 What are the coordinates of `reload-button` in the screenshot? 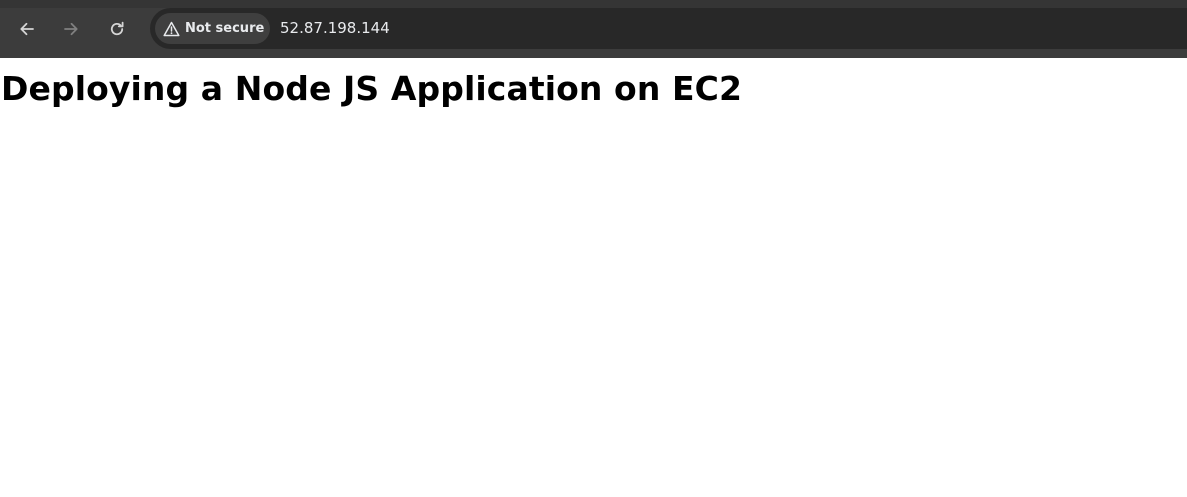 It's located at (117, 29).